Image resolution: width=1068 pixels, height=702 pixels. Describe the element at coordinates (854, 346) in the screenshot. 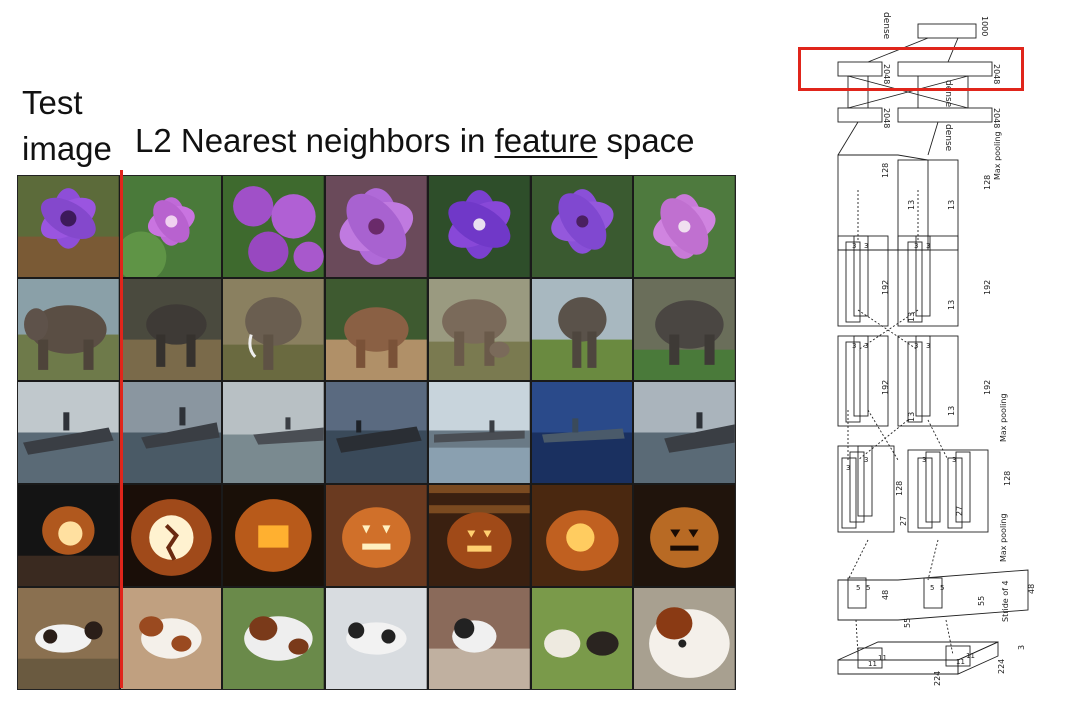

I see `label-c3-3a: 3` at that location.